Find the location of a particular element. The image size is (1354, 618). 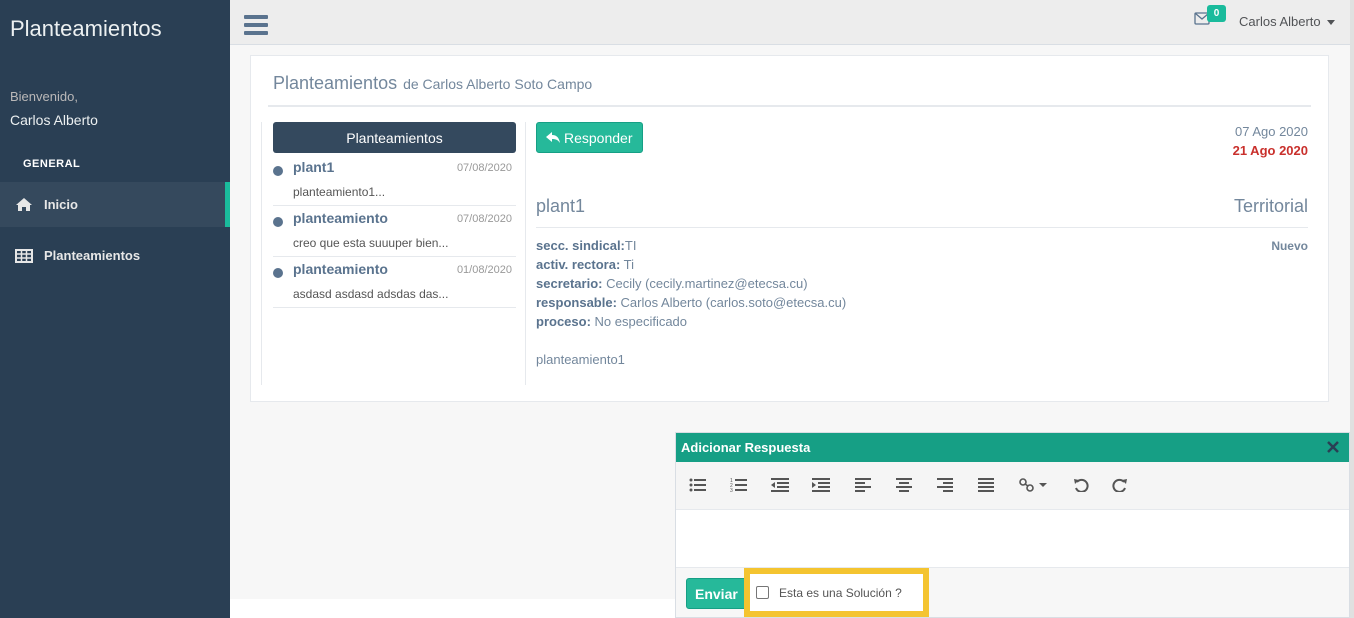

mail-count-badge: 0 is located at coordinates (1216, 13).